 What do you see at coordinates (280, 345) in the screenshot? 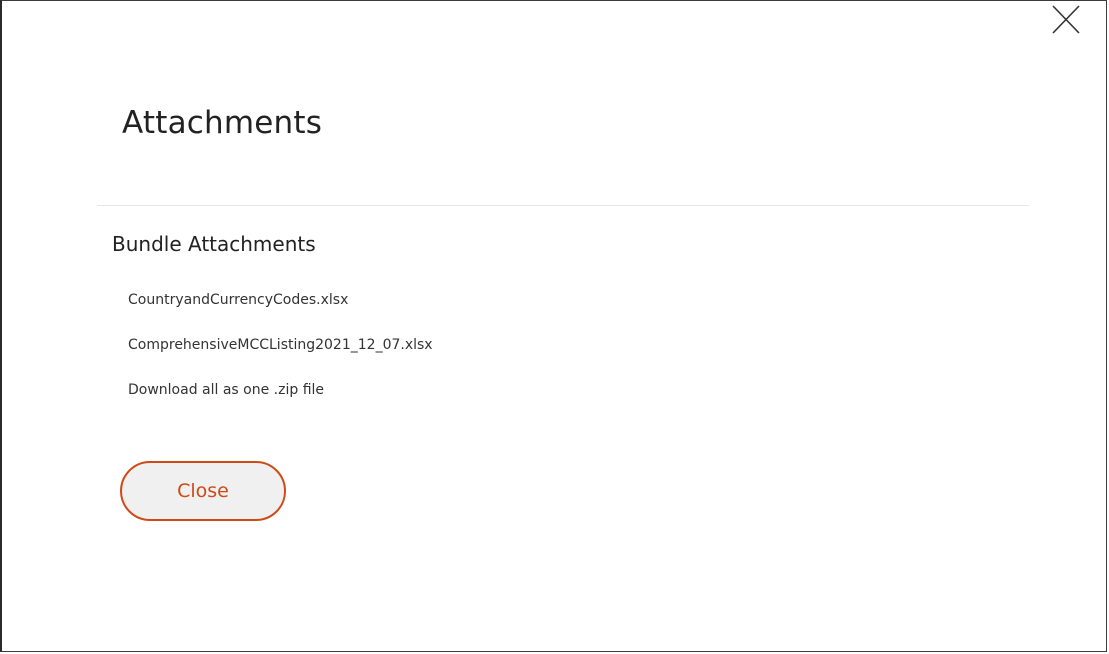
I see `attachment-link-mcc-listing: ComprehensiveMCCListing2021_12_07.xlsx` at bounding box center [280, 345].